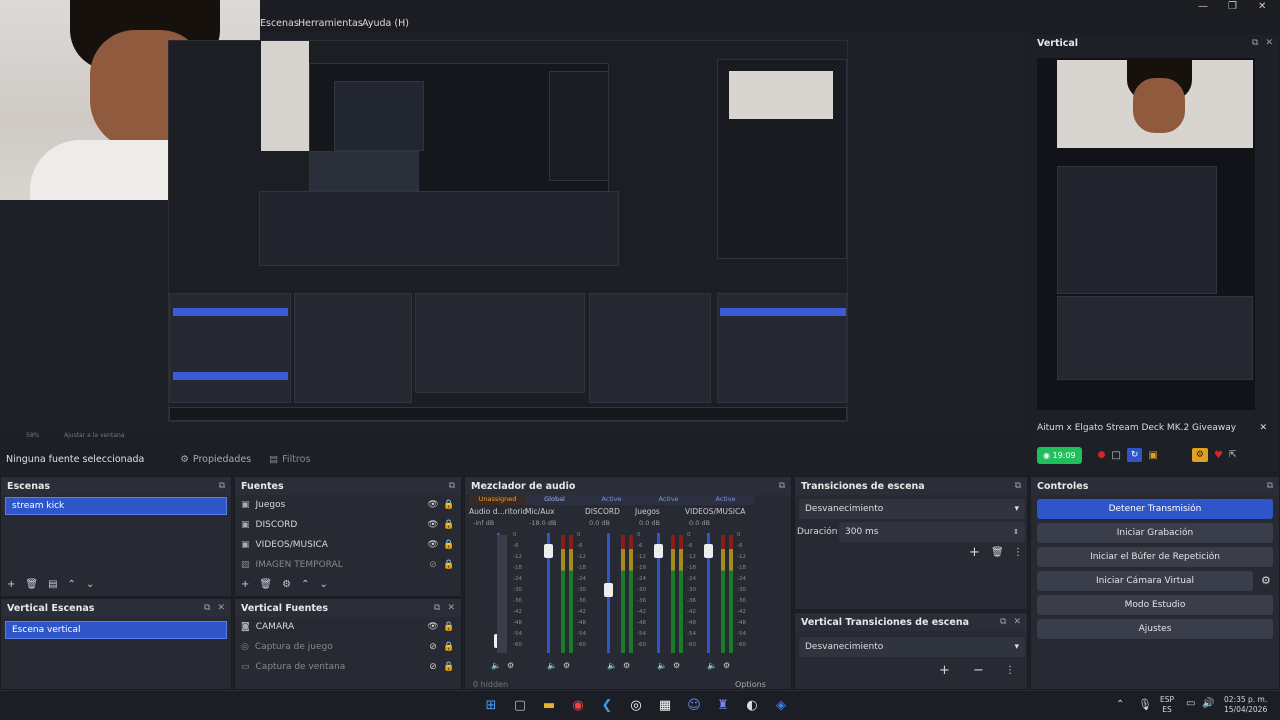 The height and width of the screenshot is (720, 1280). I want to click on live-indicator: ◉ 19:09, so click(1059, 455).